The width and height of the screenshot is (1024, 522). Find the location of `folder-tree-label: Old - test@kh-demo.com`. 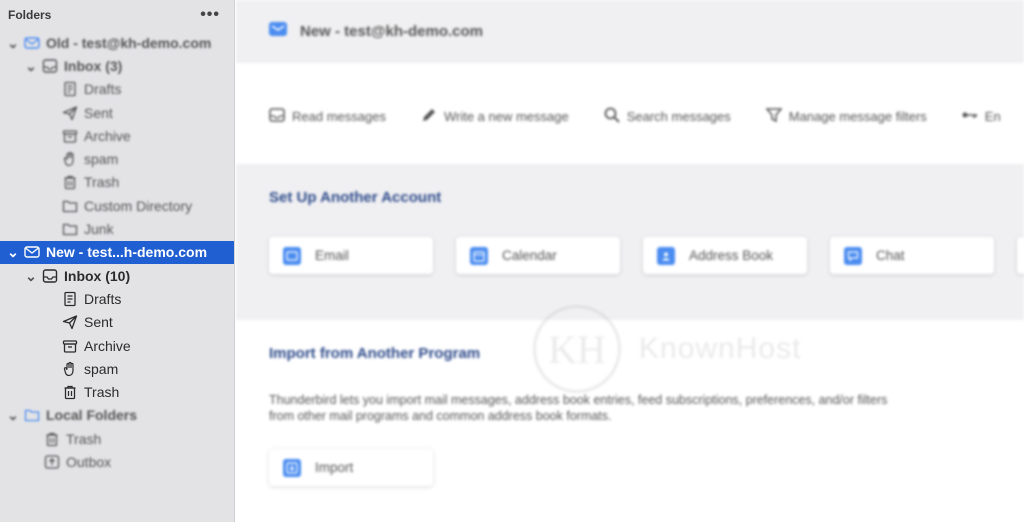

folder-tree-label: Old - test@kh-demo.com is located at coordinates (129, 42).